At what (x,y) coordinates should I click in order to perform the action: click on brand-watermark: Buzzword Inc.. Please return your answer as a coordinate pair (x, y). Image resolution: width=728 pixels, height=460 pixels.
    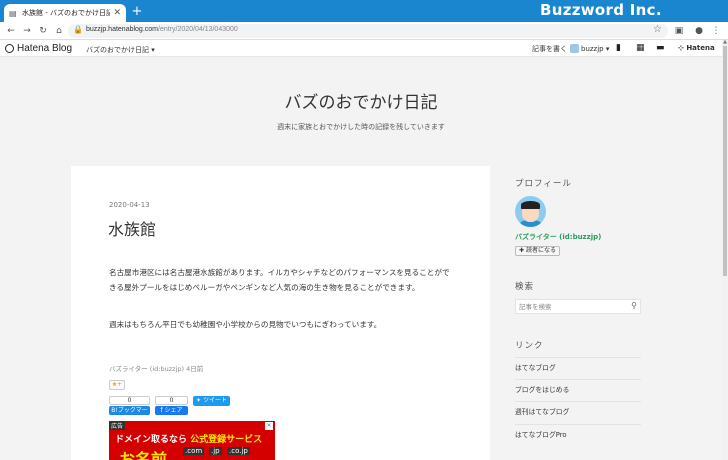
    Looking at the image, I should click on (601, 10).